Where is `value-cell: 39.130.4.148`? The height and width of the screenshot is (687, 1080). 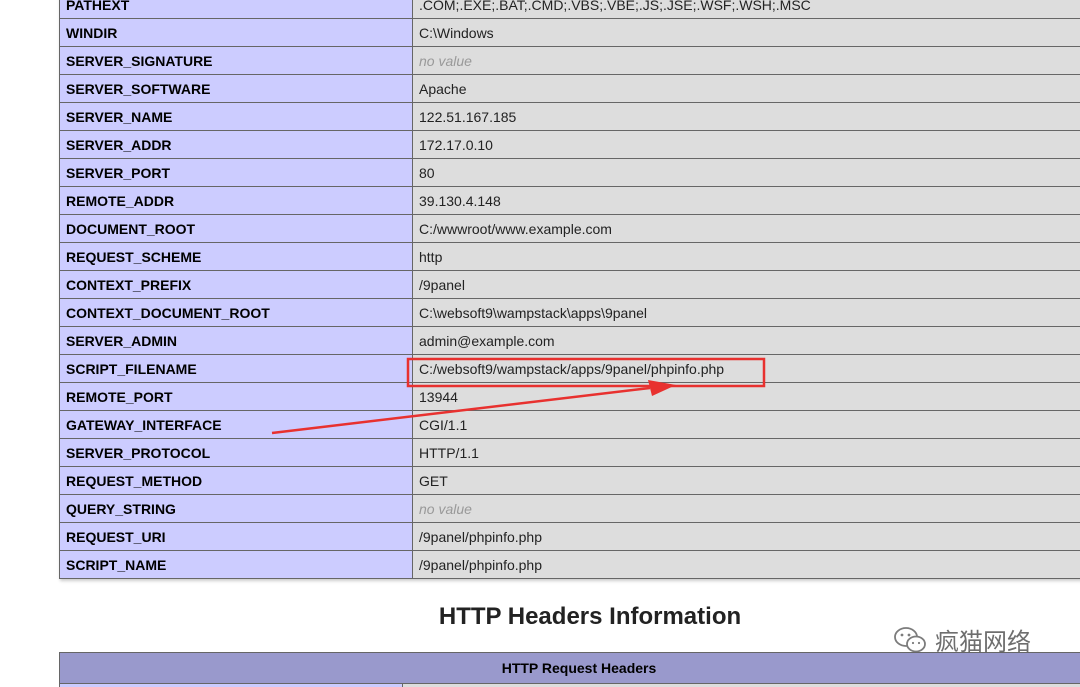
value-cell: 39.130.4.148 is located at coordinates (746, 200).